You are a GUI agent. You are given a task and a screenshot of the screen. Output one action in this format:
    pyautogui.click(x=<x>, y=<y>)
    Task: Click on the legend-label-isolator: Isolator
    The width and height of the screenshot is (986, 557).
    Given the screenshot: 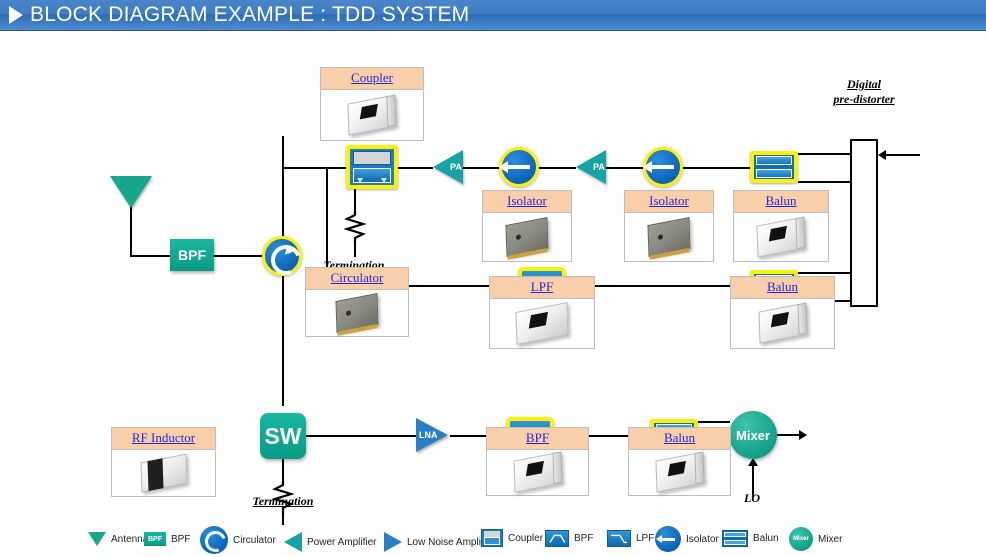 What is the action you would take?
    pyautogui.click(x=702, y=539)
    